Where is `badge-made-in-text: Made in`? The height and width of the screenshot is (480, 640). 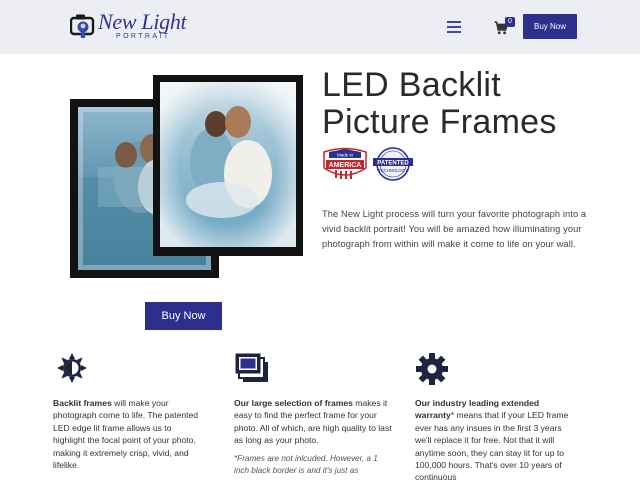
badge-made-in-text: Made in is located at coordinates (345, 155).